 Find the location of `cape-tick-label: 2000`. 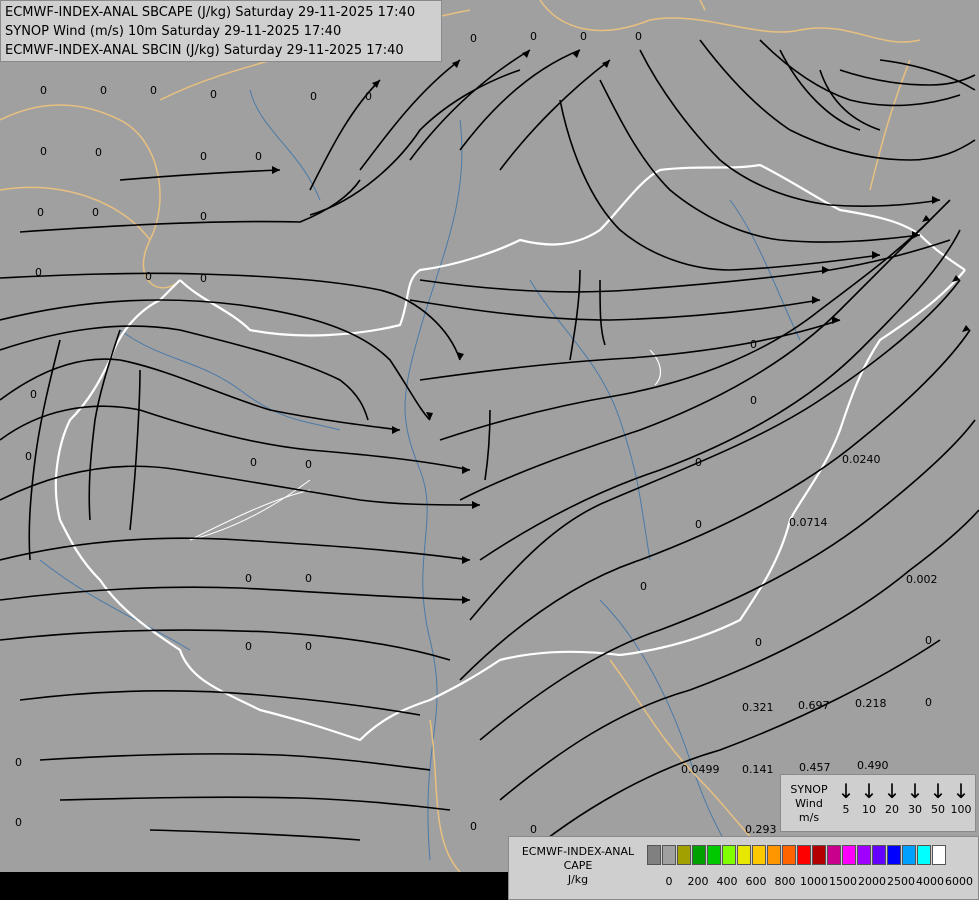

cape-tick-label: 2000 is located at coordinates (872, 881).